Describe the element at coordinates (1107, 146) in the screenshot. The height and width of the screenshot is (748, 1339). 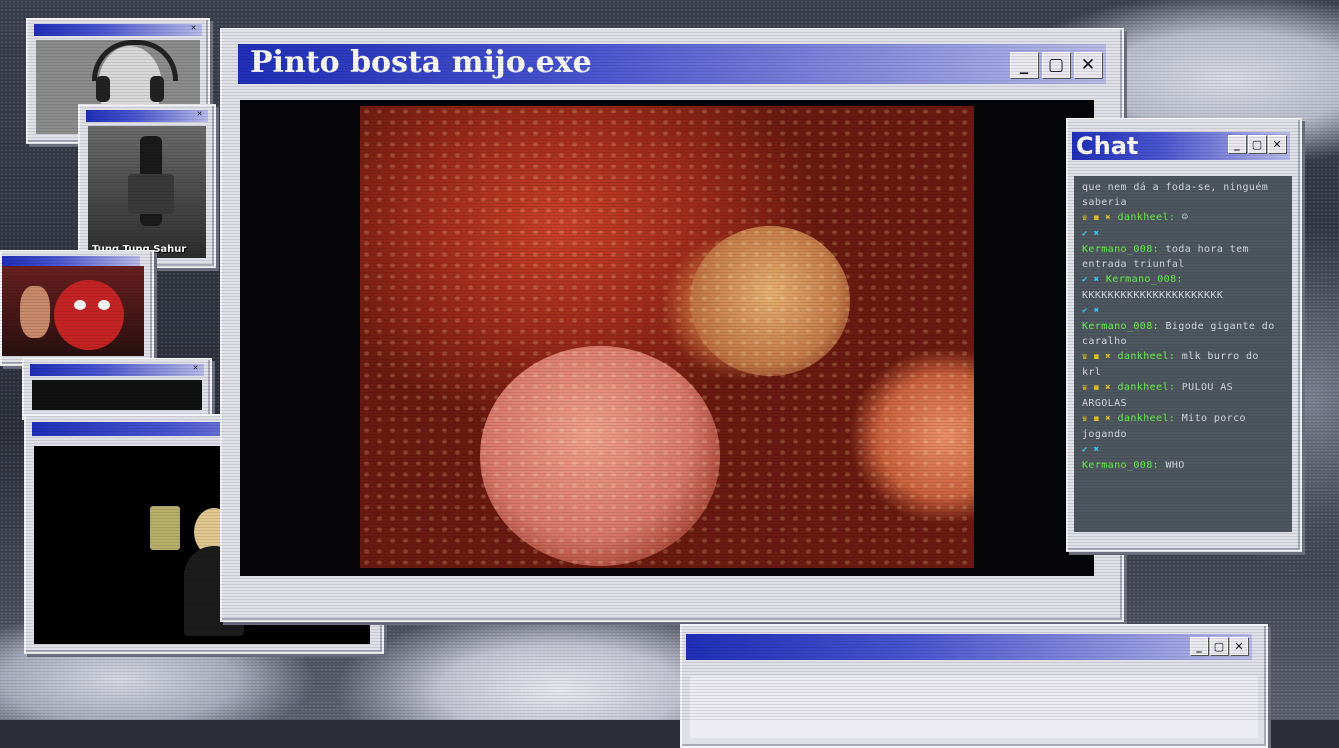
I see `chat-title: Chat` at that location.